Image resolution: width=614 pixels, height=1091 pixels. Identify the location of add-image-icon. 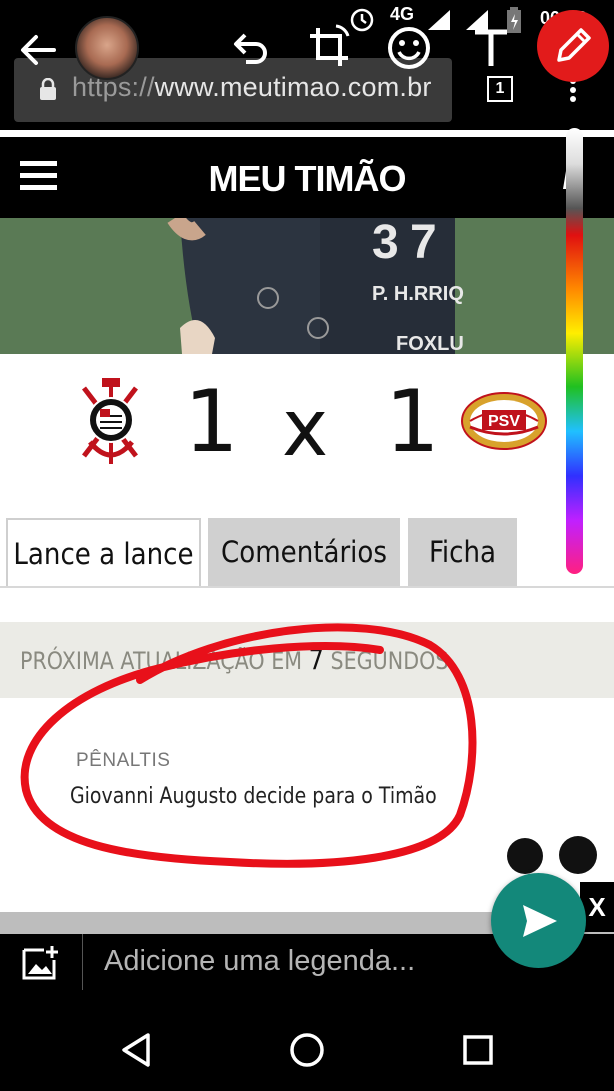
(41, 962).